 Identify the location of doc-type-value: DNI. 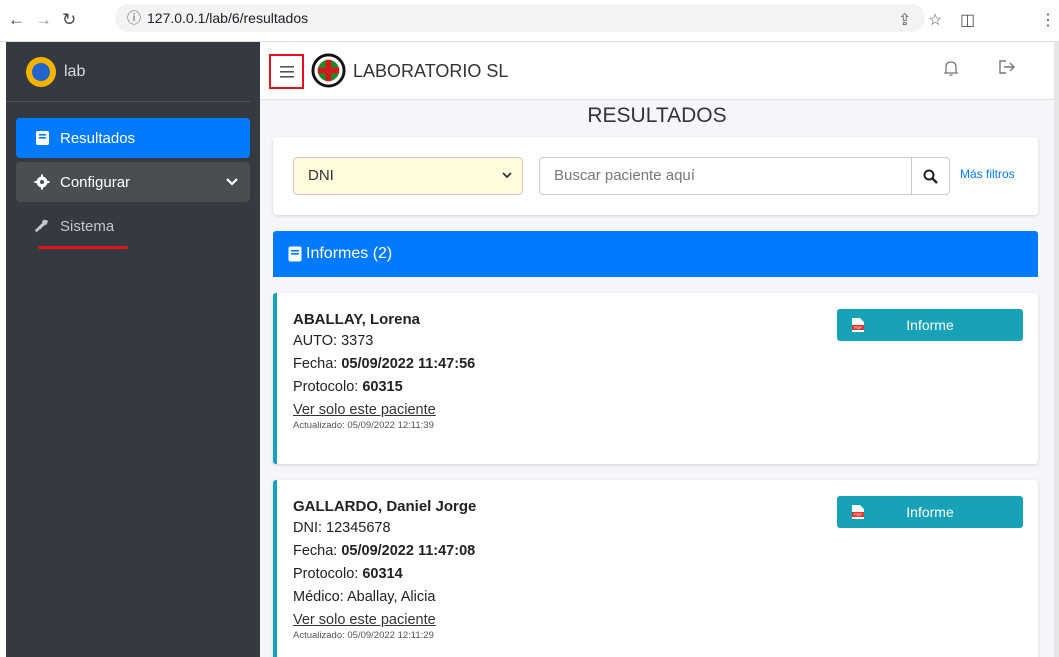
(321, 175).